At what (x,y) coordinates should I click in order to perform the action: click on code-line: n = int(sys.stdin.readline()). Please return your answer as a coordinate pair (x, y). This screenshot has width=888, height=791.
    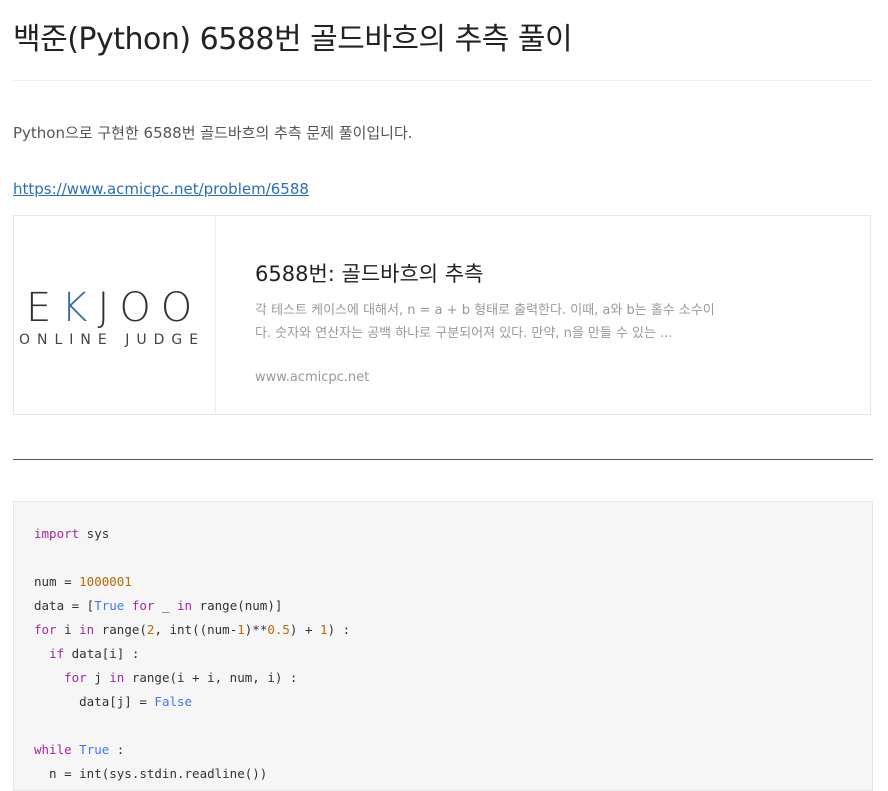
    Looking at the image, I should click on (151, 773).